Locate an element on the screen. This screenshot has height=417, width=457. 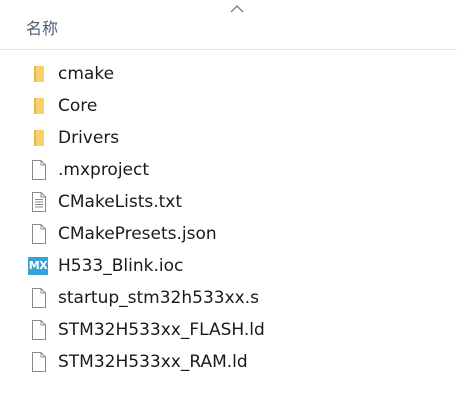
text-file-icon is located at coordinates (39, 202).